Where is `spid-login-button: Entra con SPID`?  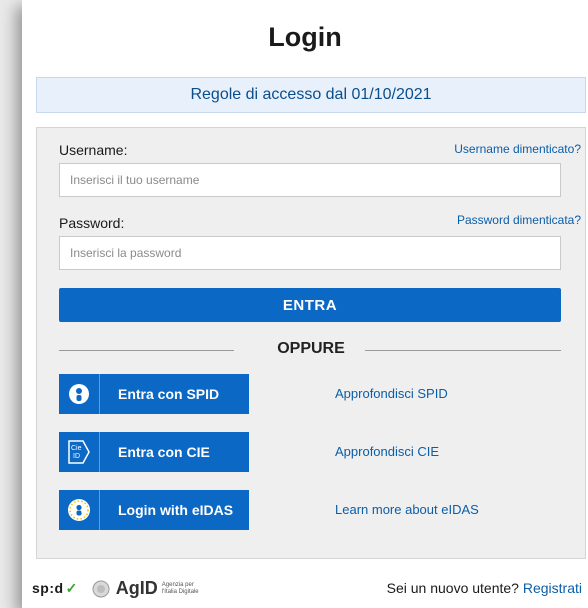
spid-login-button: Entra con SPID is located at coordinates (154, 394).